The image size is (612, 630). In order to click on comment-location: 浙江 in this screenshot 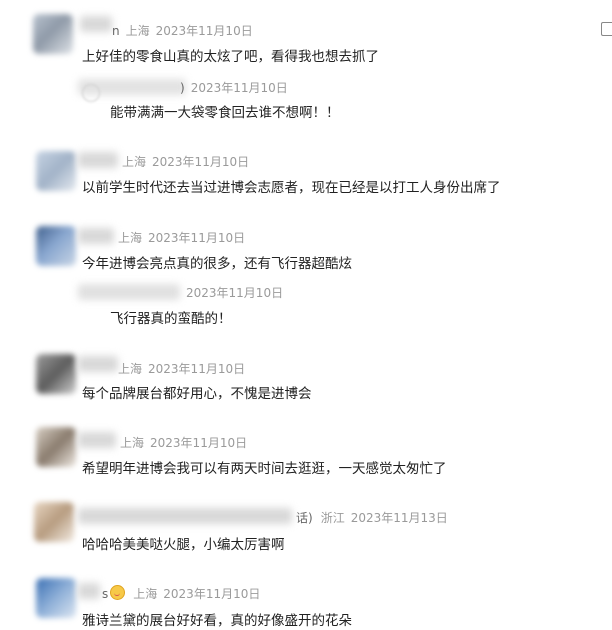, I will do `click(332, 518)`.